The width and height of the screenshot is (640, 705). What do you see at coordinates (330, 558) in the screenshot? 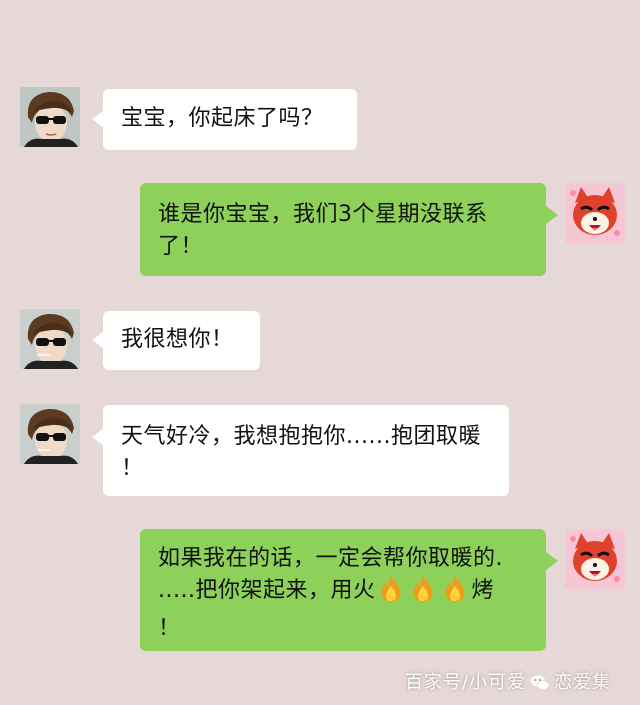
I see `message-text: 如果我在的话，一定会帮你取暖的.` at bounding box center [330, 558].